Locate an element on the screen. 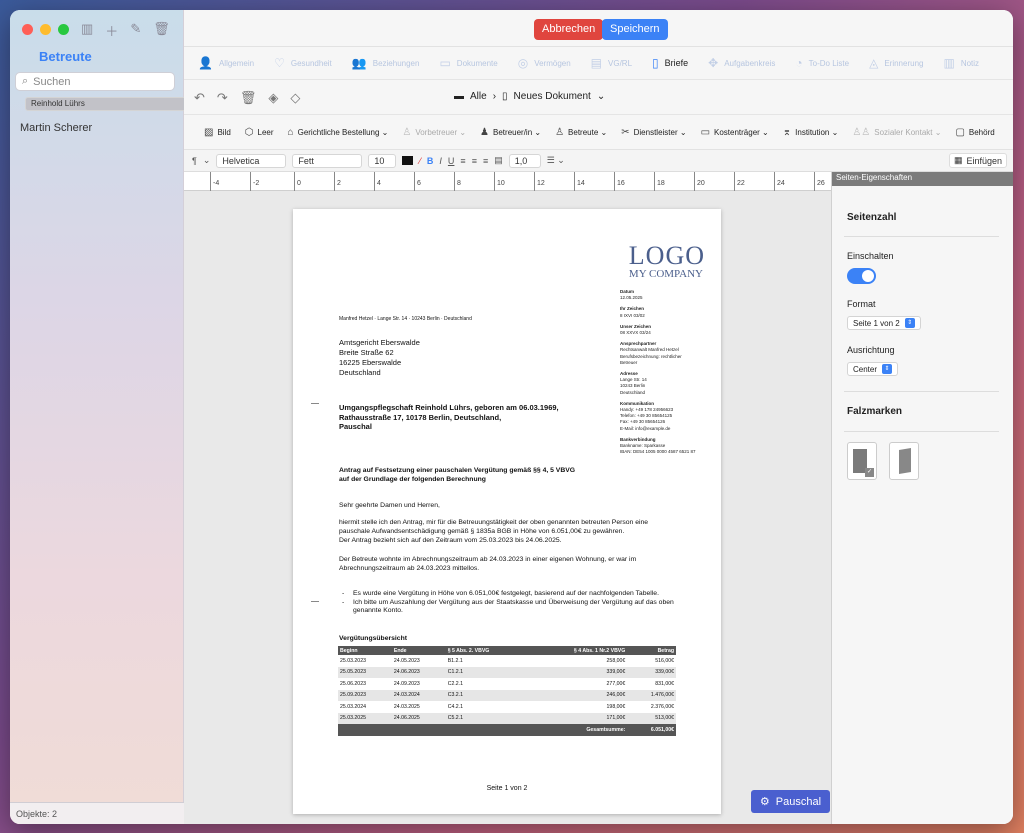 This screenshot has width=1024, height=833. breadcrumb-current: Neues Dokument is located at coordinates (552, 96).